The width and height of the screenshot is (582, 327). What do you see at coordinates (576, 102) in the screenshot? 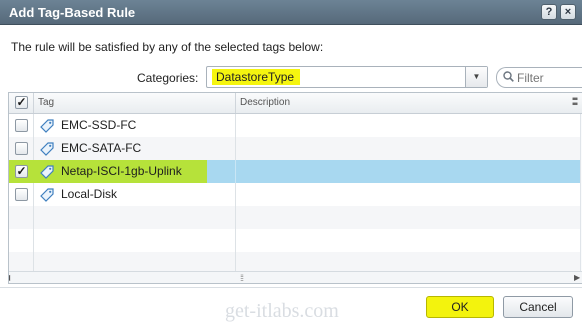
I see `column-menu-icon: ▪▪ ▪▪` at bounding box center [576, 102].